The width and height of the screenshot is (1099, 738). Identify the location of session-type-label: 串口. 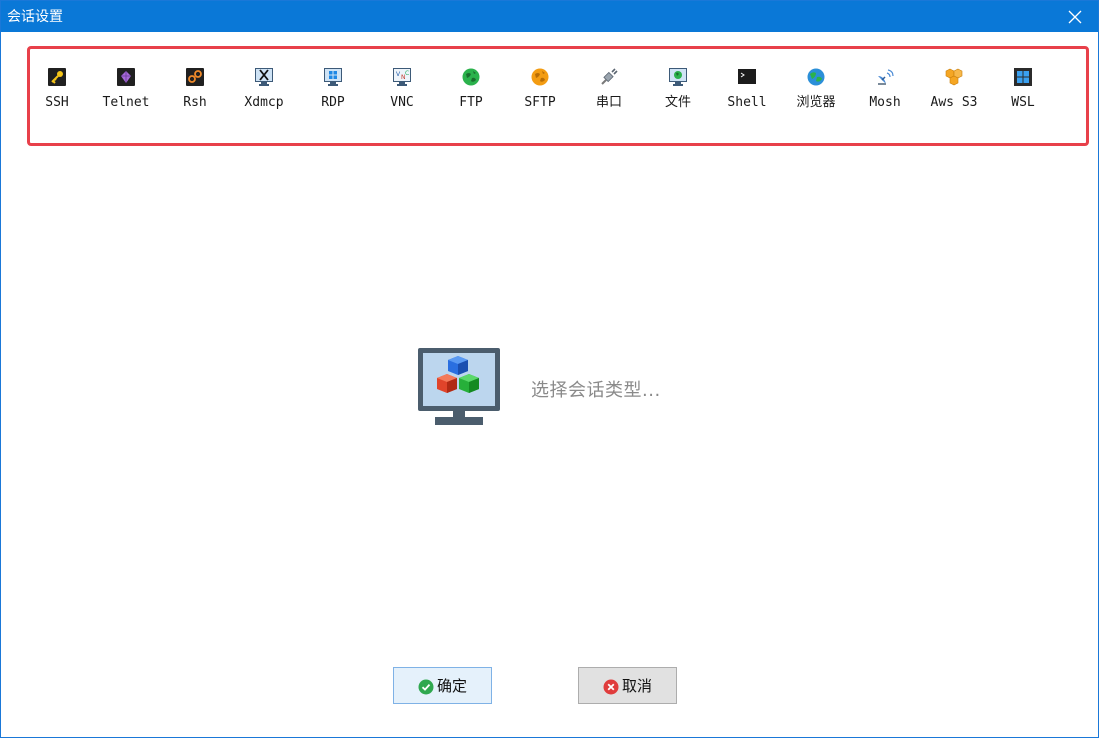
(608, 102).